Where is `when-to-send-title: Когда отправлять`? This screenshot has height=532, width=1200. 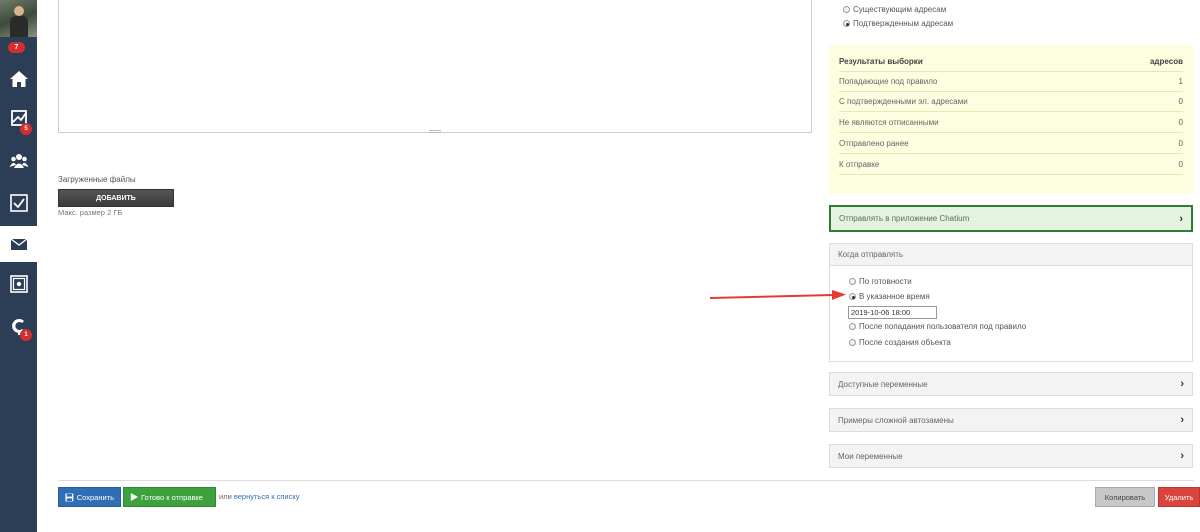 when-to-send-title: Когда отправлять is located at coordinates (1011, 255).